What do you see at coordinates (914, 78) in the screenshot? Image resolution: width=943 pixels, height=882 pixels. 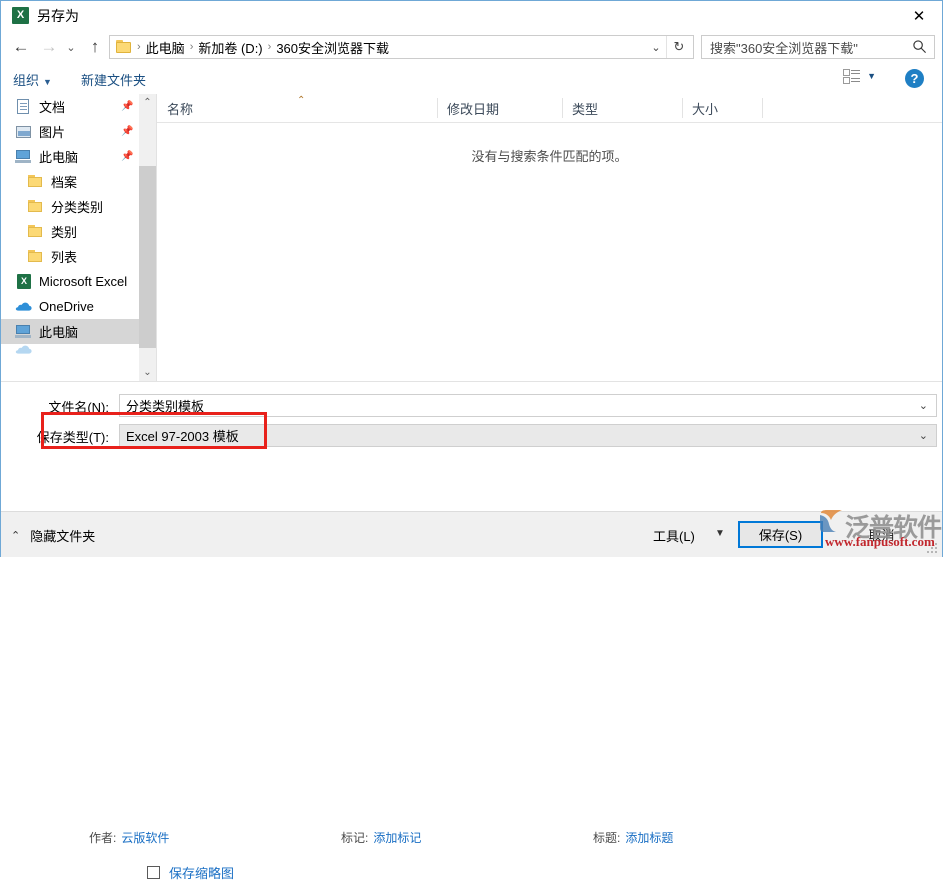 I see `help-button: ?` at bounding box center [914, 78].